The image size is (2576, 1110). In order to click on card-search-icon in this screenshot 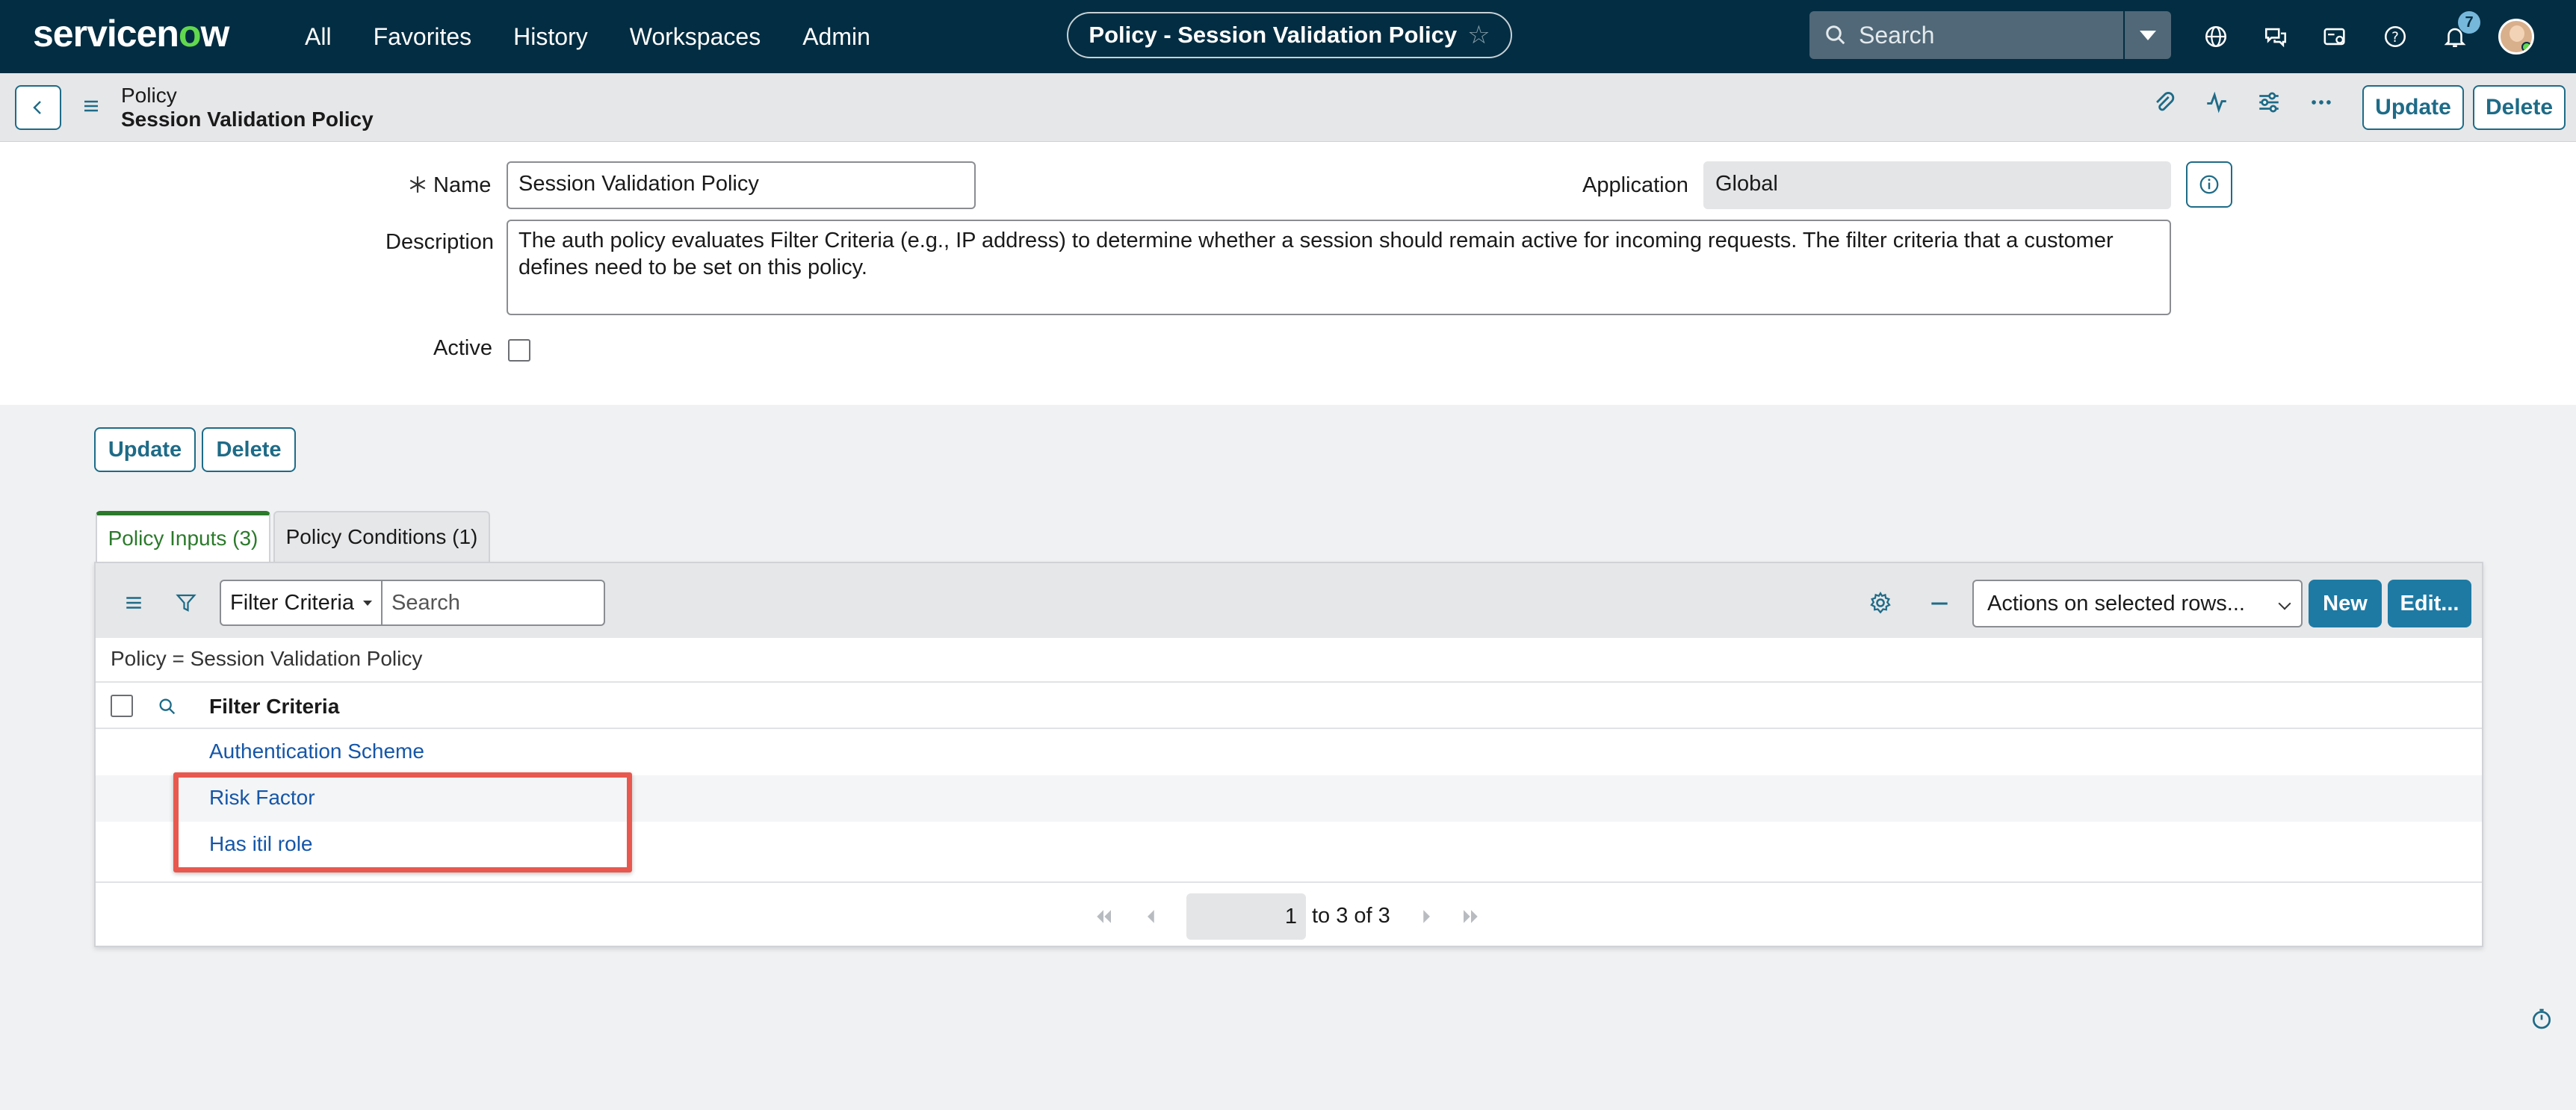, I will do `click(2335, 36)`.